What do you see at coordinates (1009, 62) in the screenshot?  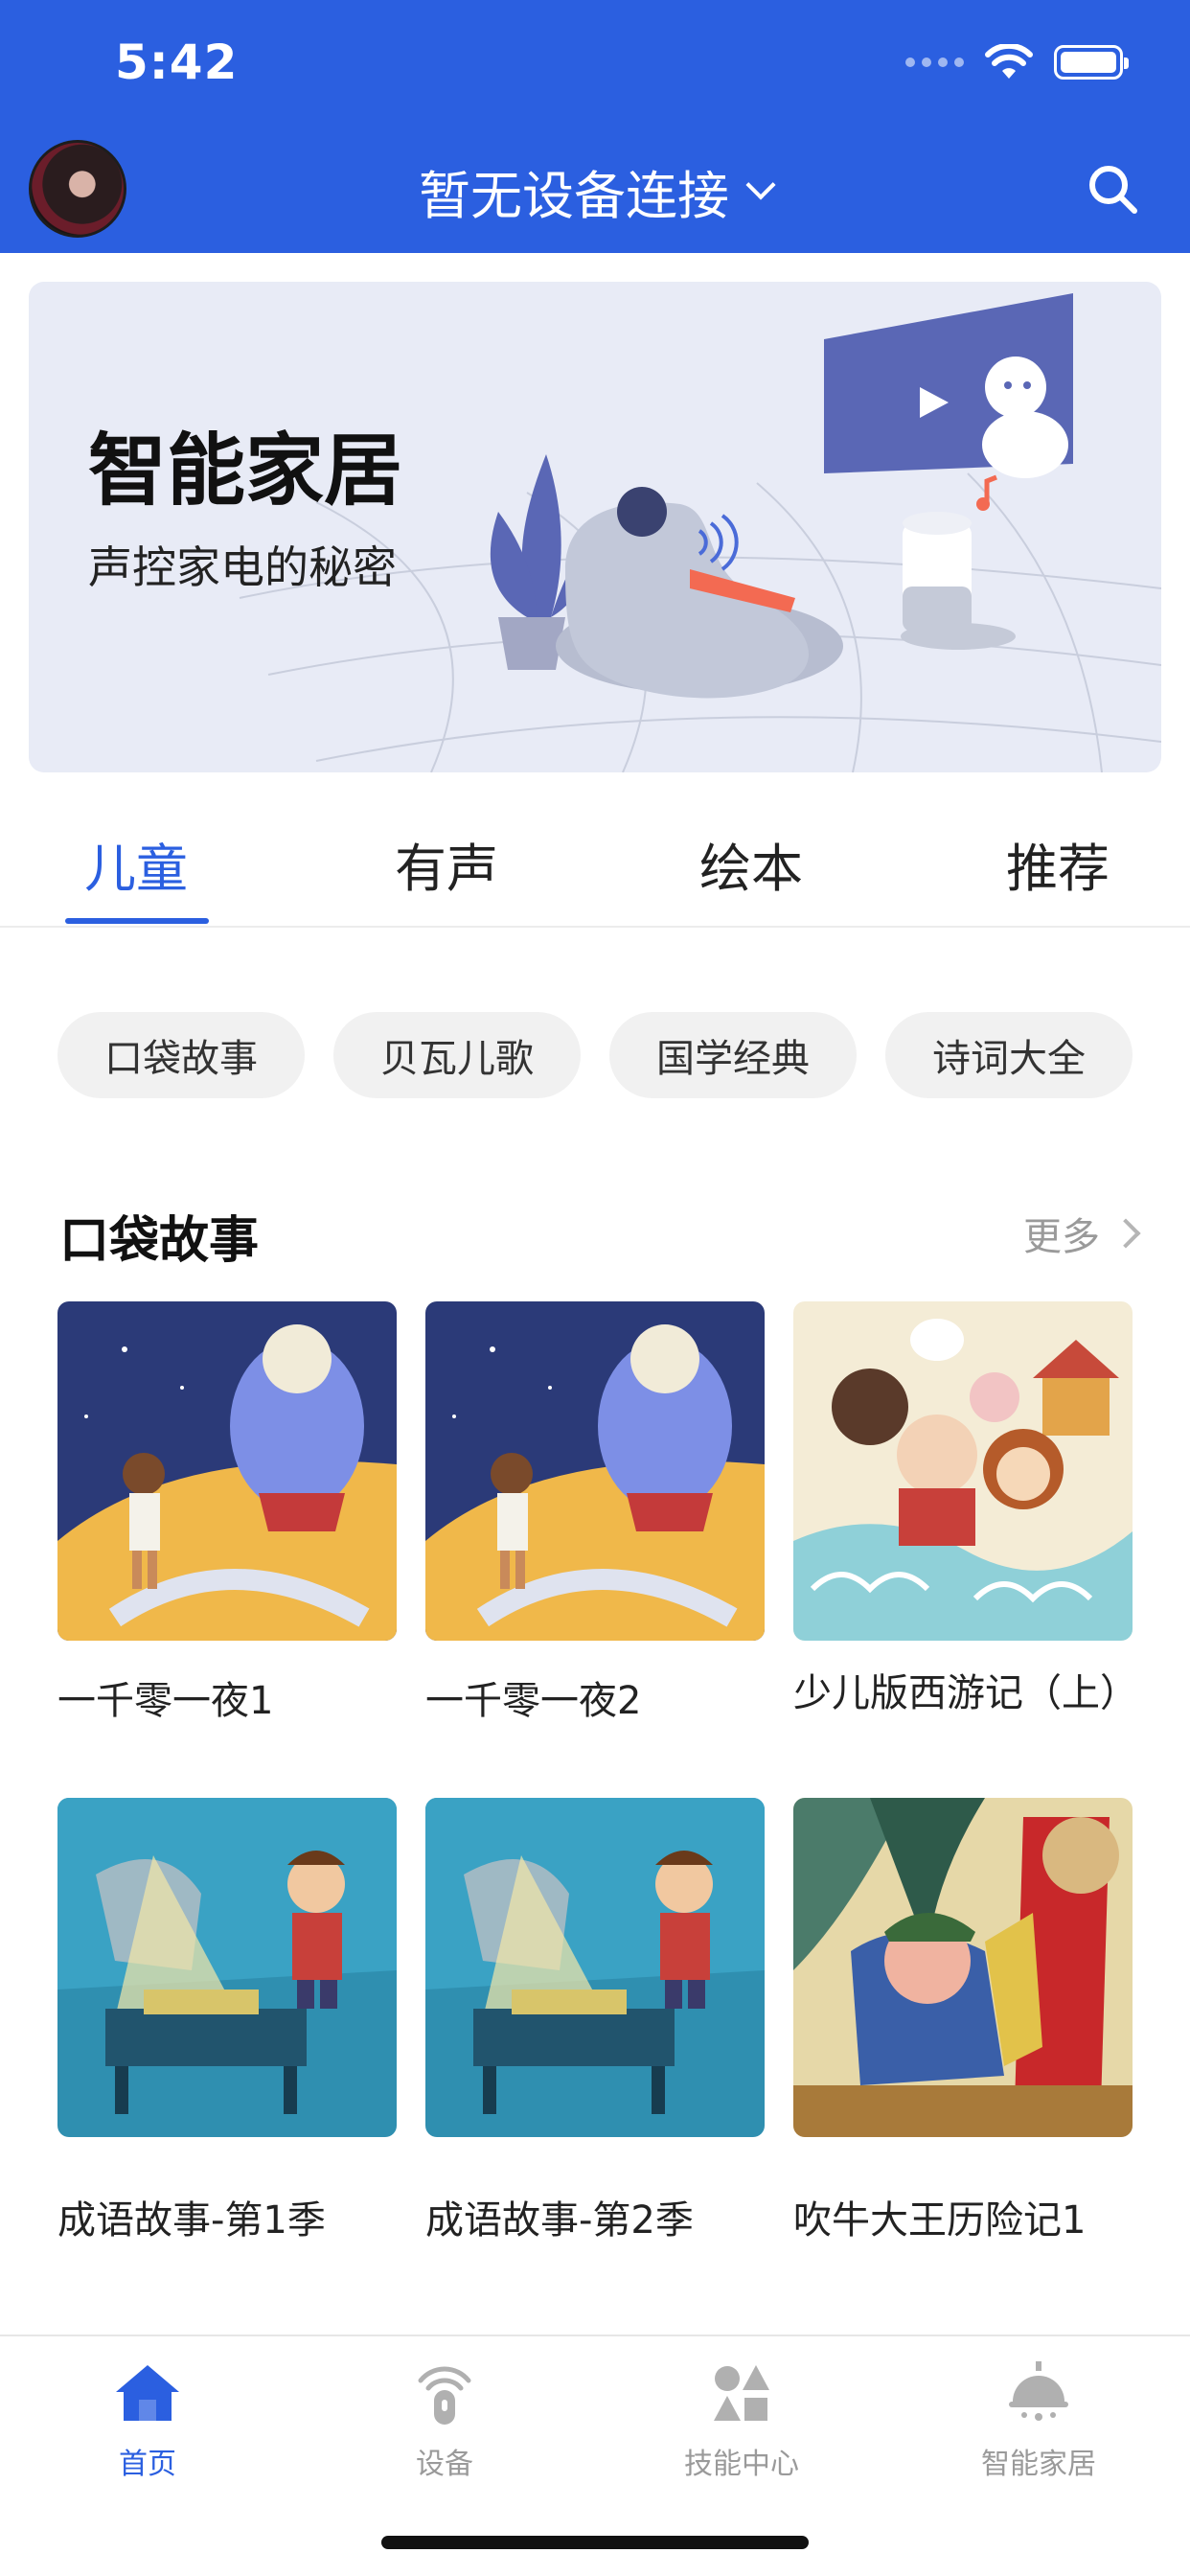 I see `wifi-icon` at bounding box center [1009, 62].